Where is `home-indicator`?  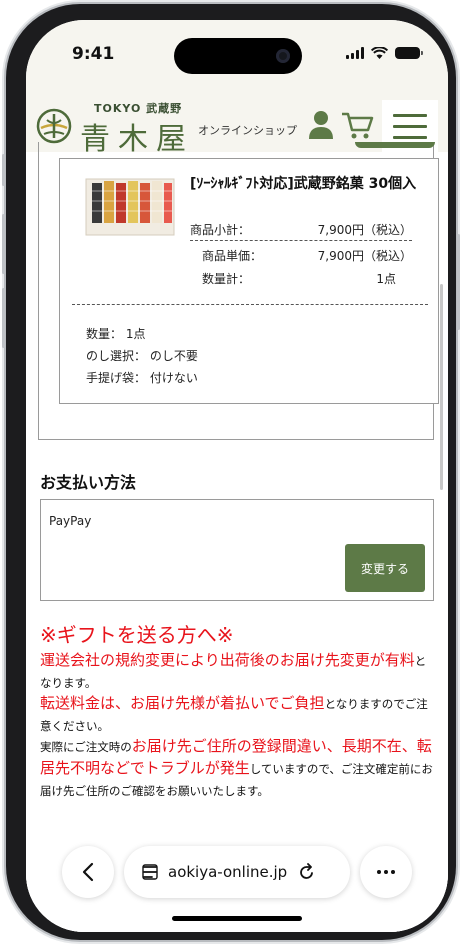
home-indicator is located at coordinates (237, 918).